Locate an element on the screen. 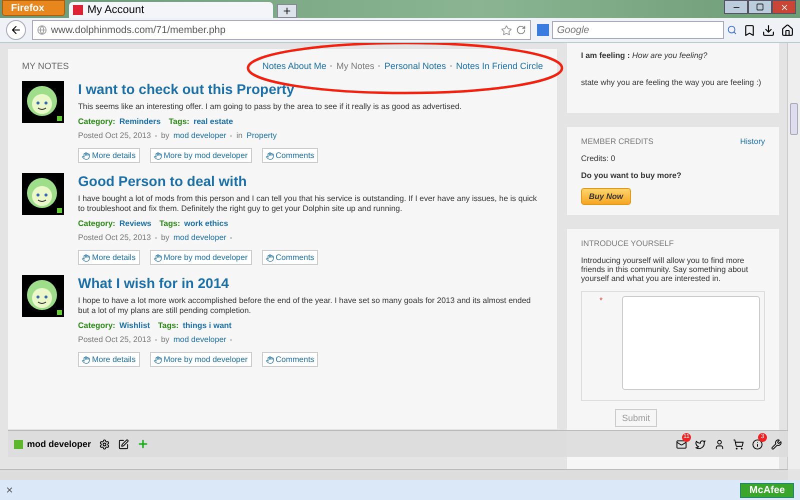 Image resolution: width=800 pixels, height=500 pixels. bookmark-star-icon is located at coordinates (506, 30).